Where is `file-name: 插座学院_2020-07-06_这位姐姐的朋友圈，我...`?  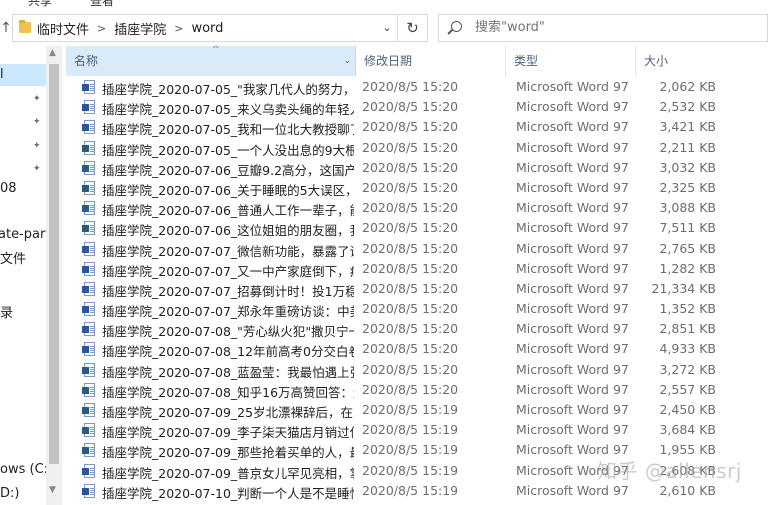 file-name: 插座学院_2020-07-06_这位姐姐的朋友圈，我... is located at coordinates (228, 229).